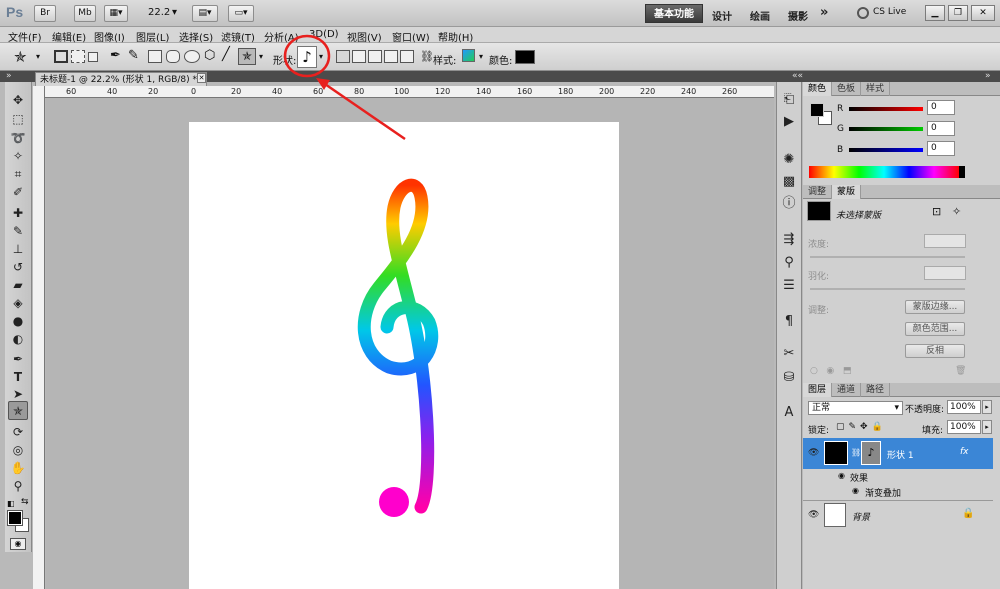  I want to click on tab-styles: 样式, so click(876, 89).